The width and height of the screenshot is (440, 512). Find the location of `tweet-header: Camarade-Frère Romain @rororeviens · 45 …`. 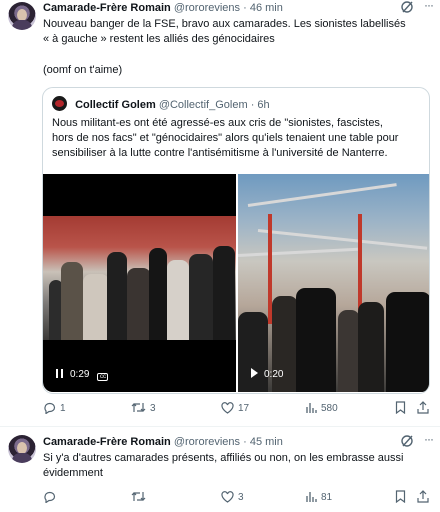

tweet-header: Camarade-Frère Romain @rororeviens · 45 … is located at coordinates (163, 442).